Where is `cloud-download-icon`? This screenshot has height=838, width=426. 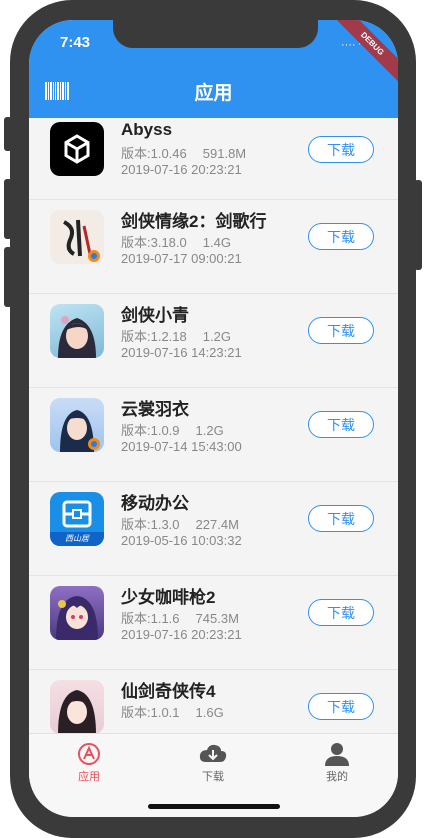 cloud-download-icon is located at coordinates (213, 753).